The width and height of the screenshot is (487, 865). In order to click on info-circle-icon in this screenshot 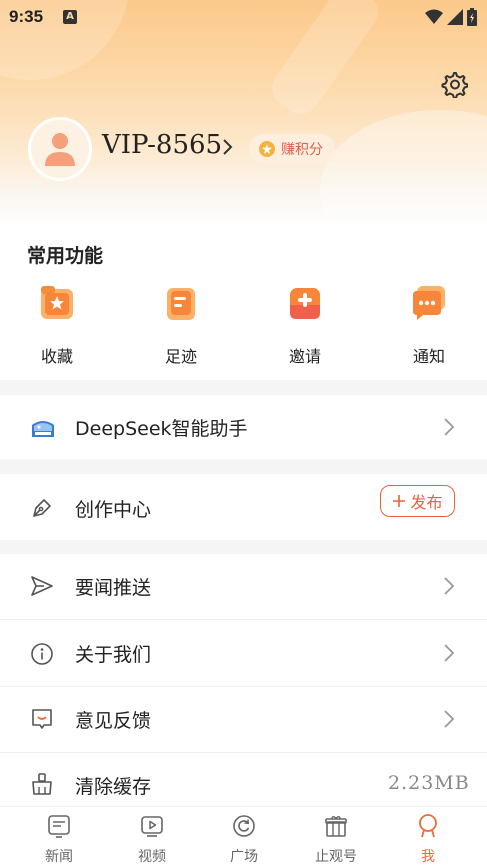, I will do `click(42, 654)`.